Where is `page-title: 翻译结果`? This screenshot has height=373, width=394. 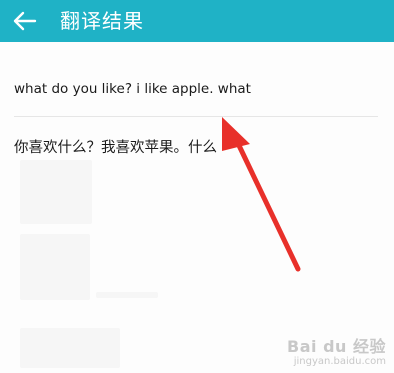 page-title: 翻译结果 is located at coordinates (102, 21).